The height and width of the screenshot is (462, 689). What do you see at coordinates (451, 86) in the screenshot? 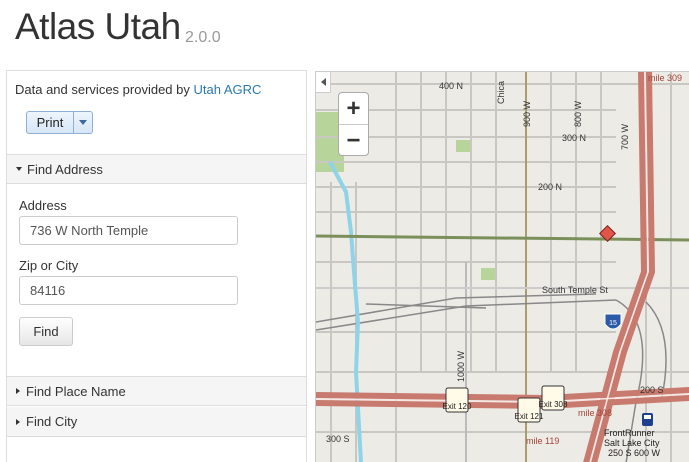
I see `label-400n: 400 N` at bounding box center [451, 86].